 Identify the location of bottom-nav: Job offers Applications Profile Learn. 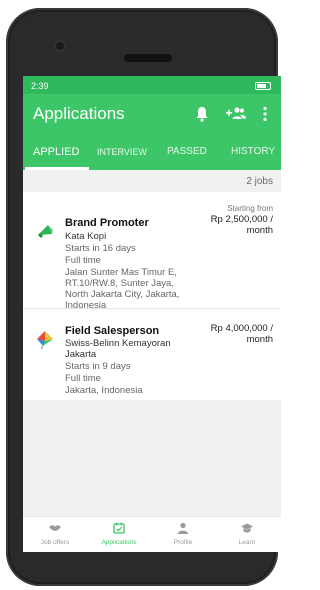
(152, 534).